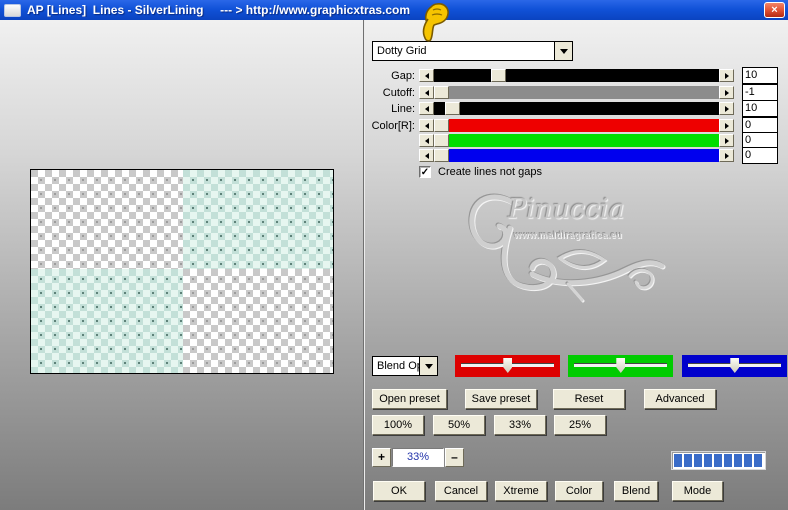 The image size is (788, 510). I want to click on blend-options-dropdown-arrow, so click(428, 366).